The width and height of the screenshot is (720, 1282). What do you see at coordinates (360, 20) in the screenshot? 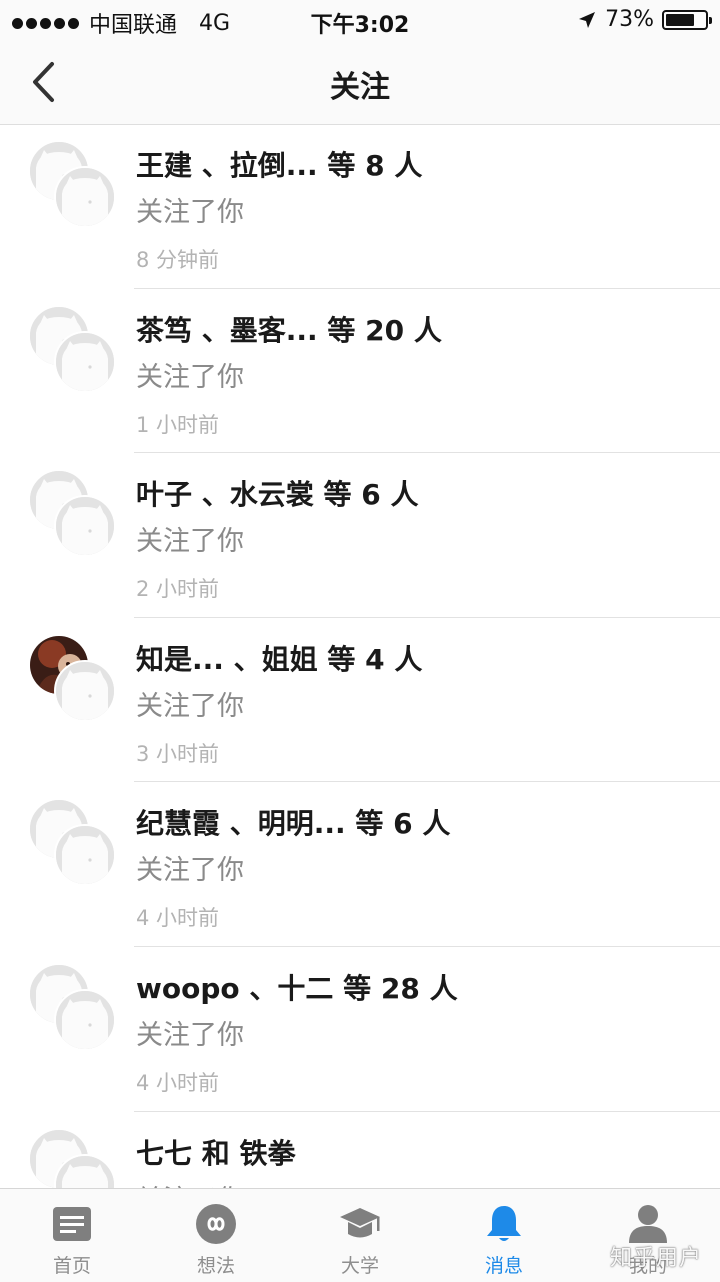
I see `status-bar: 中国联通 4G 下午3:02 73%` at bounding box center [360, 20].